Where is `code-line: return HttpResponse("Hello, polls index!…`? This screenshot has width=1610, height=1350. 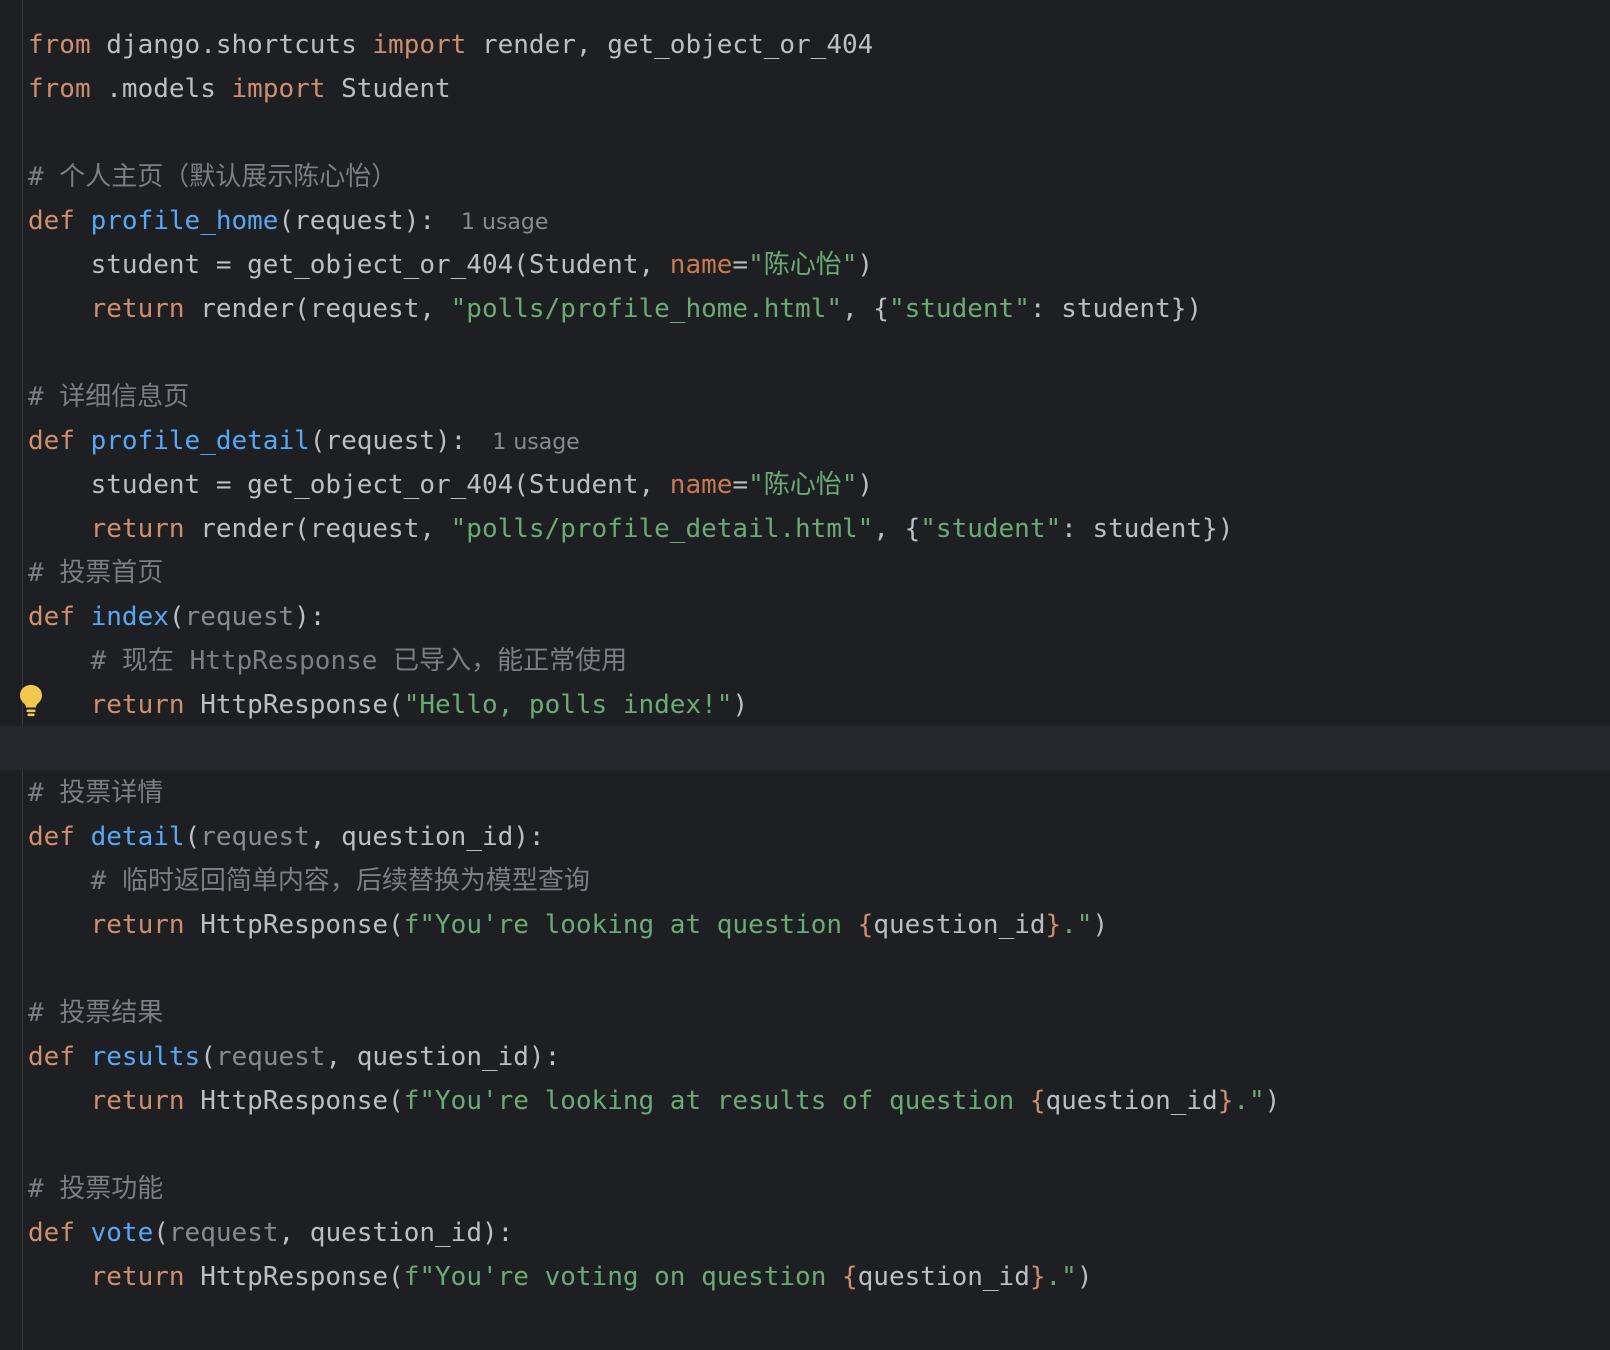 code-line: return HttpResponse("Hello, polls index!… is located at coordinates (819, 705).